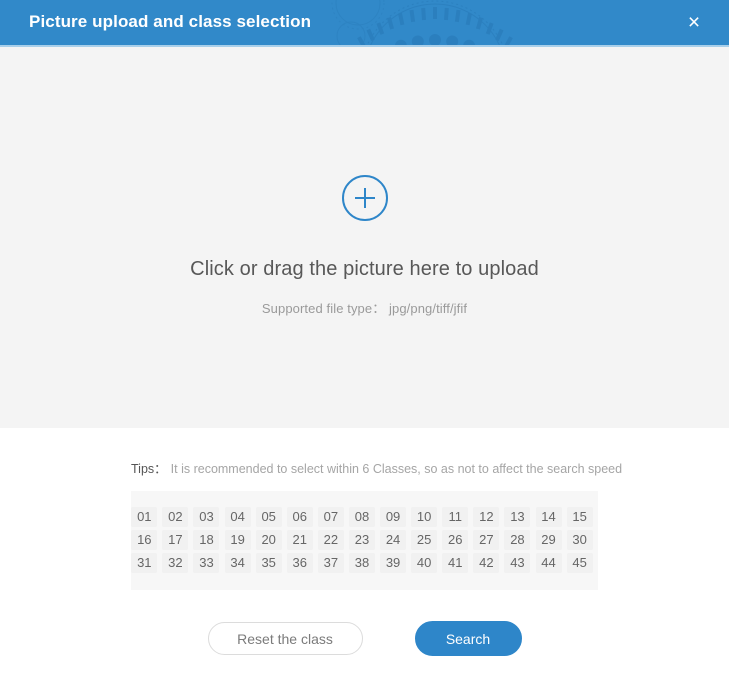 Image resolution: width=729 pixels, height=692 pixels. I want to click on class-chip: 45, so click(579, 563).